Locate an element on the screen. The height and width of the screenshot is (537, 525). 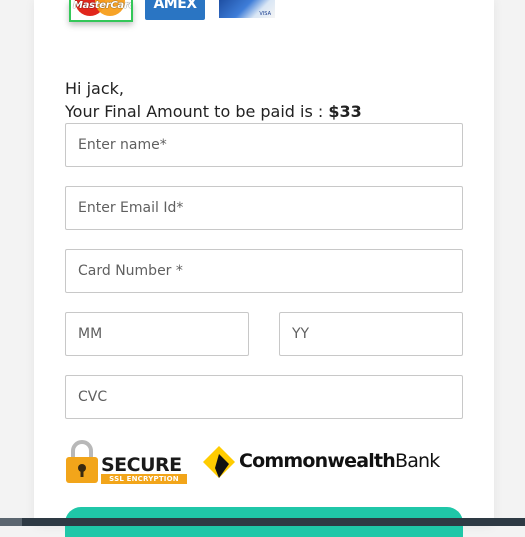
amount-value: $33 is located at coordinates (345, 111).